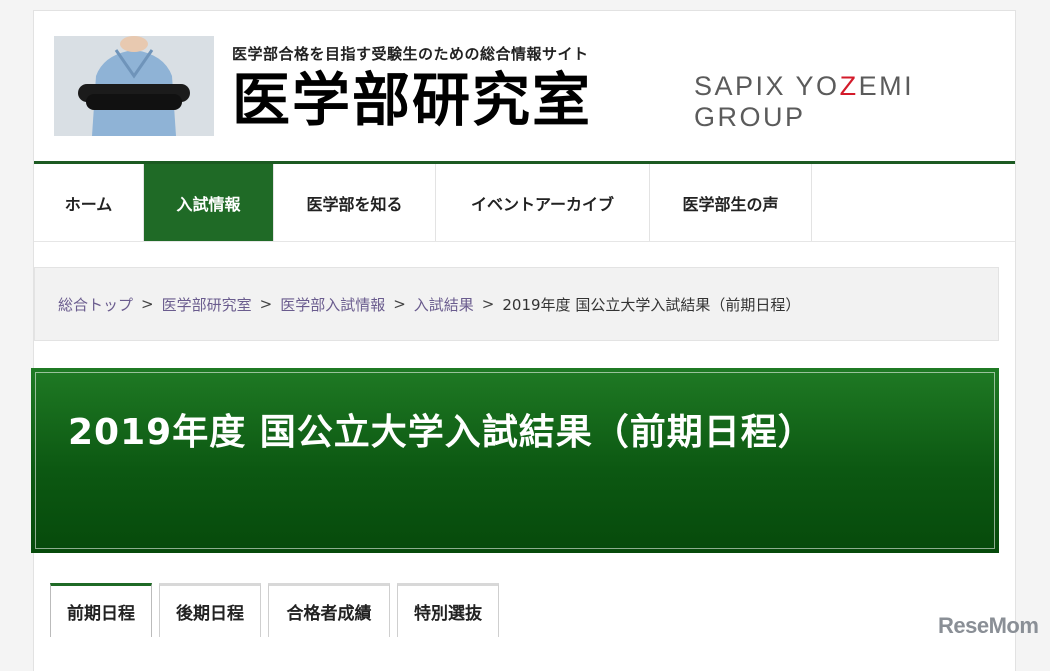 This screenshot has width=1050, height=671. Describe the element at coordinates (329, 610) in the screenshot. I see `tab-passer-scores: 合格者成績` at that location.